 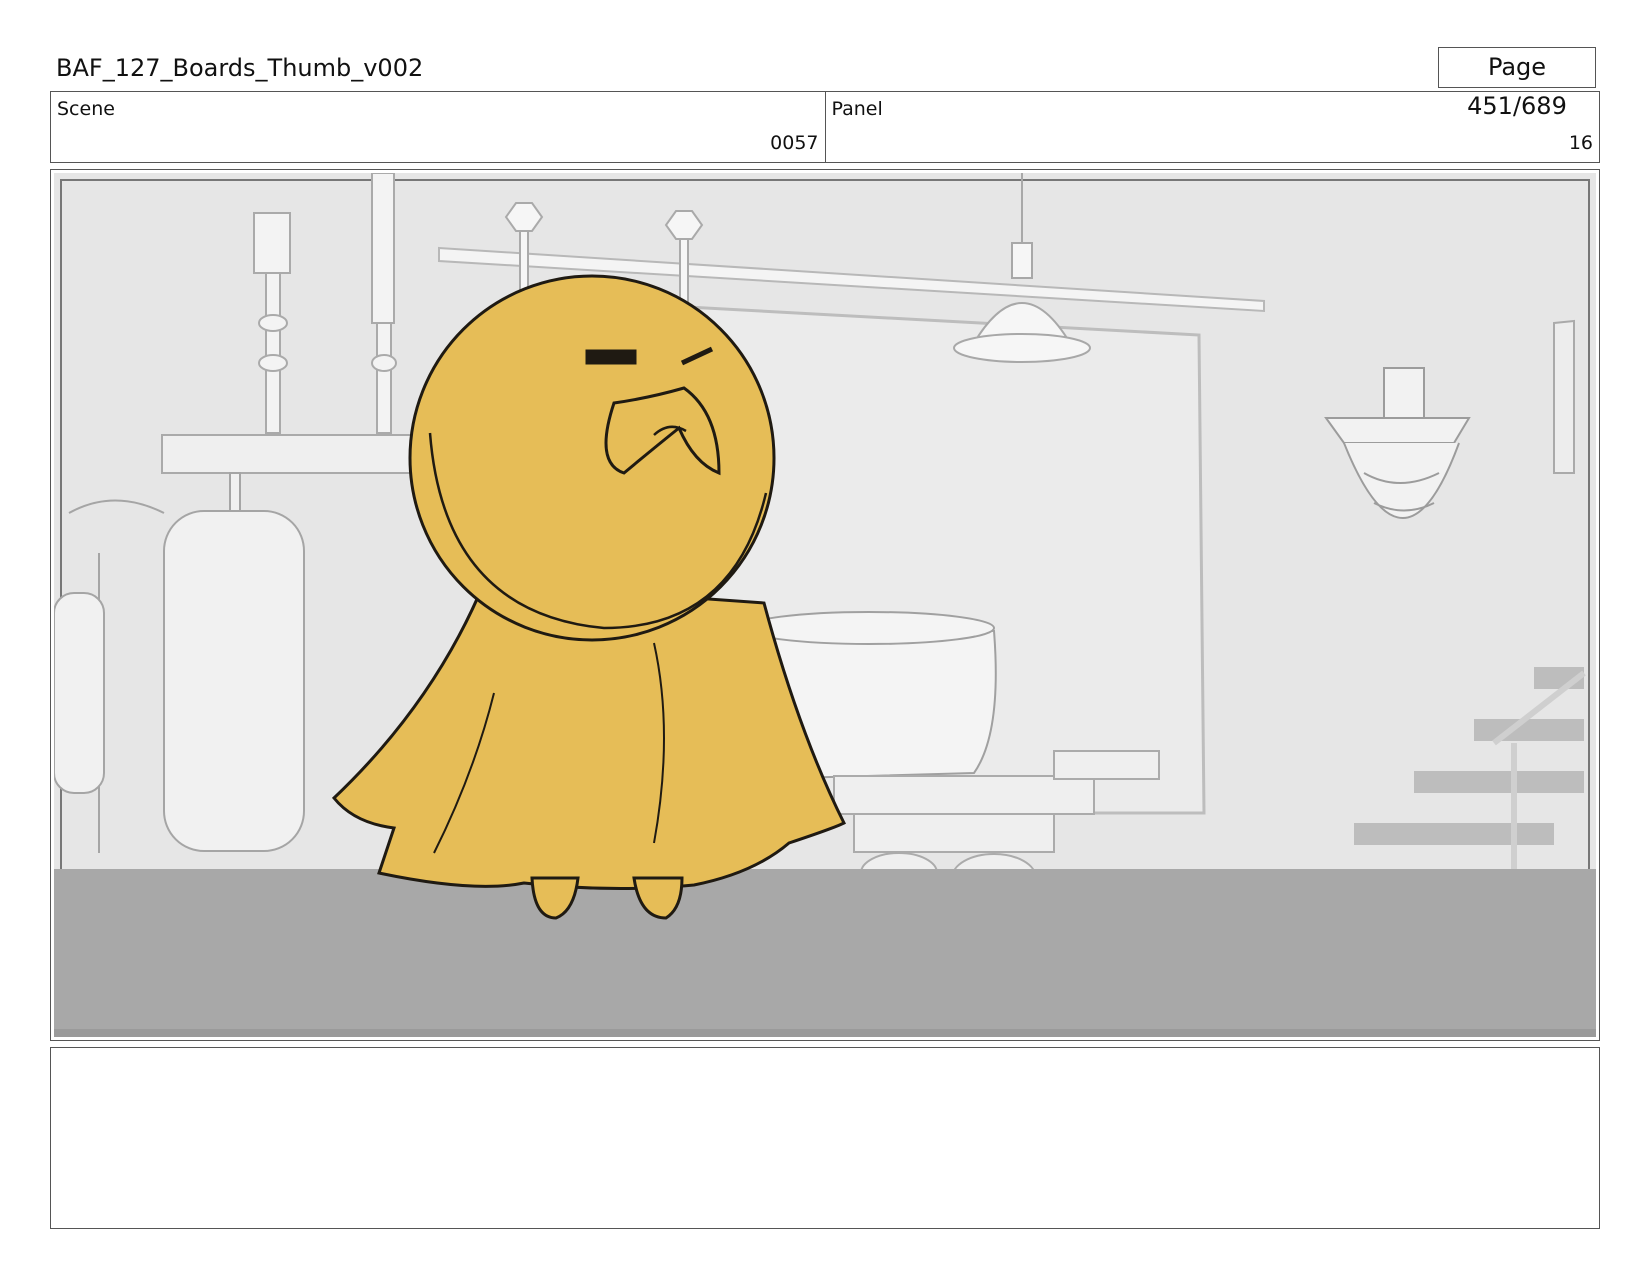 I want to click on info-row: Scene 0057 Panel 16, so click(x=825, y=127).